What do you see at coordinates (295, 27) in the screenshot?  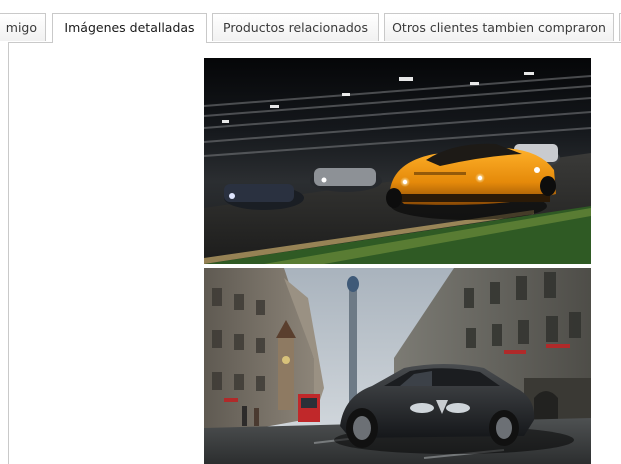 I see `tab-productos-relacionados: Productos relacionados` at bounding box center [295, 27].